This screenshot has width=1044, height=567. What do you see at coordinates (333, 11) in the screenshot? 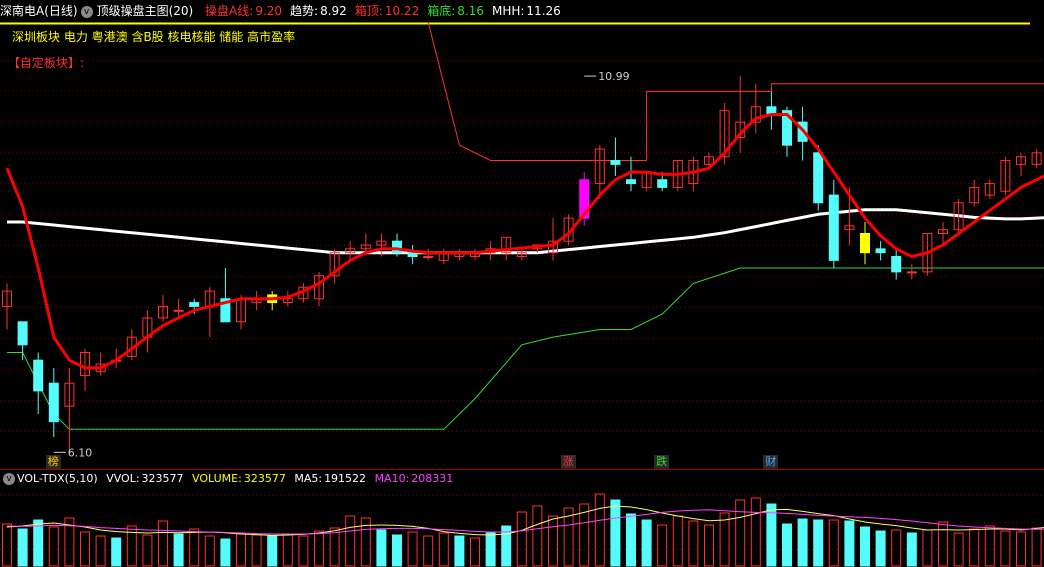
I see `header-item-value: 8.92` at bounding box center [333, 11].